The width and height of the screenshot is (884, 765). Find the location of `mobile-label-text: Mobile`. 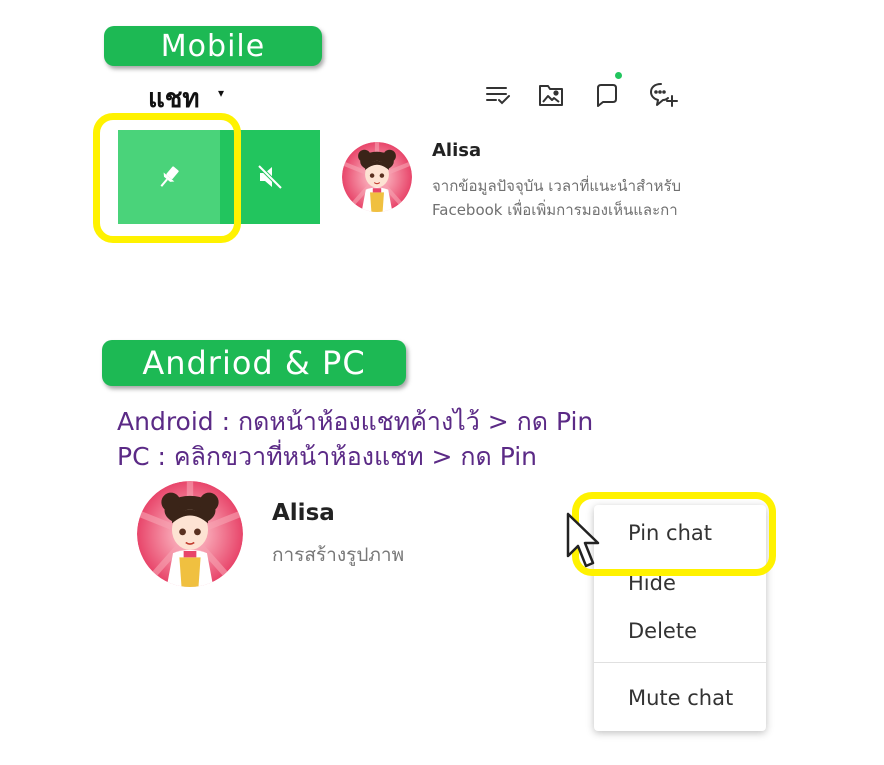

mobile-label-text: Mobile is located at coordinates (213, 46).